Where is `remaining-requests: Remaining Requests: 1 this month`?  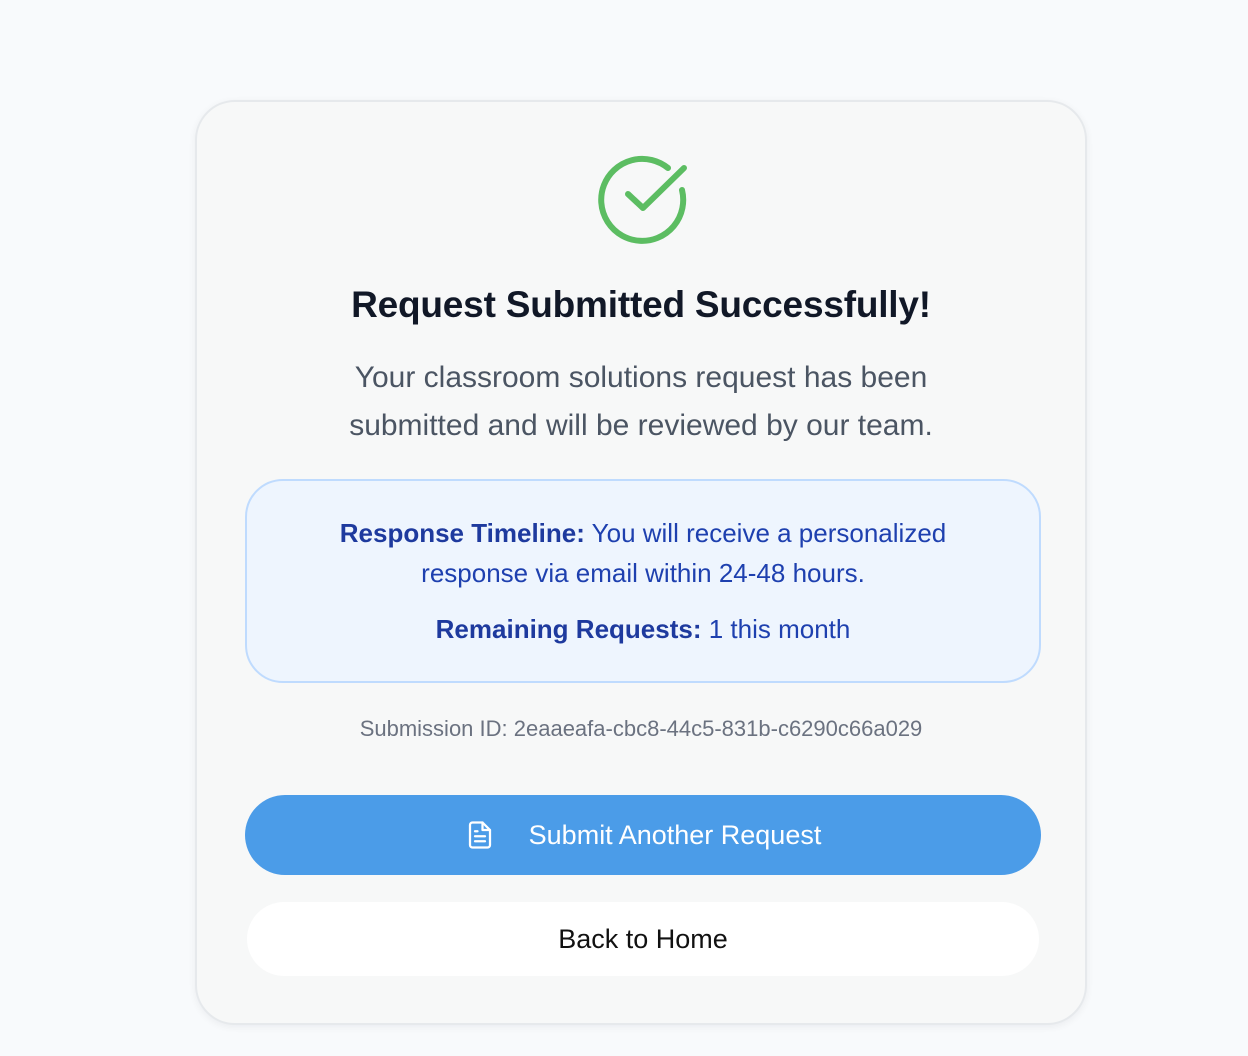 remaining-requests: Remaining Requests: 1 this month is located at coordinates (643, 629).